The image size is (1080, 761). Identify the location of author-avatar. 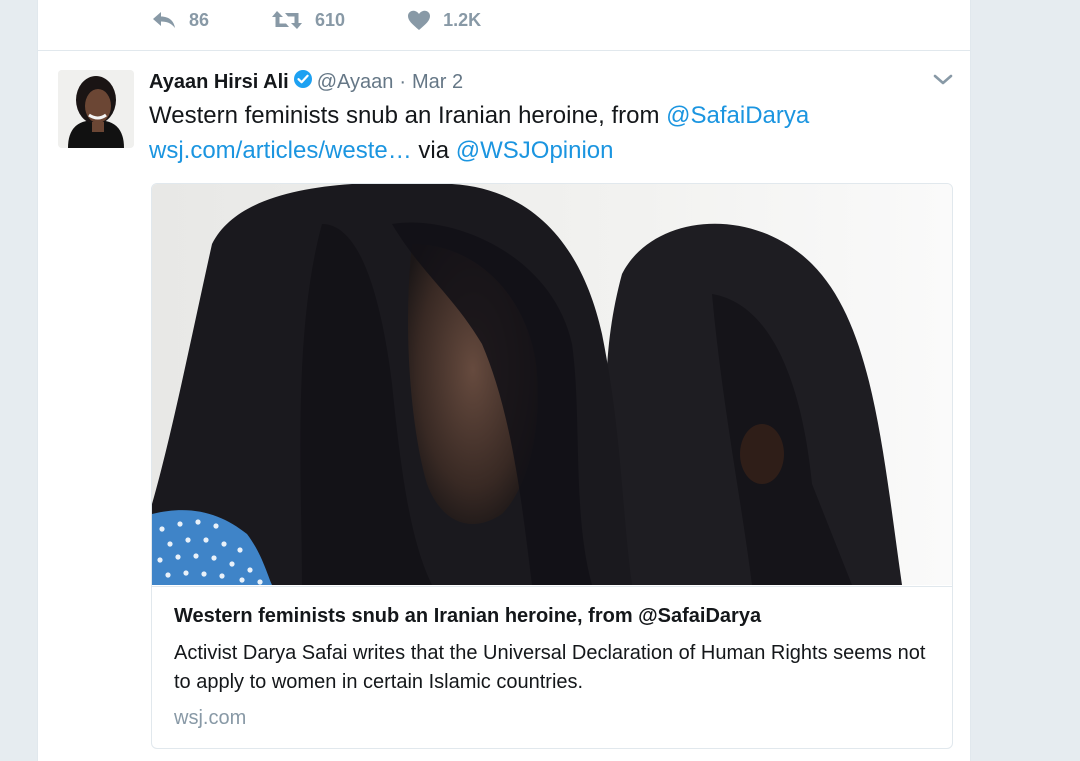
(96, 109).